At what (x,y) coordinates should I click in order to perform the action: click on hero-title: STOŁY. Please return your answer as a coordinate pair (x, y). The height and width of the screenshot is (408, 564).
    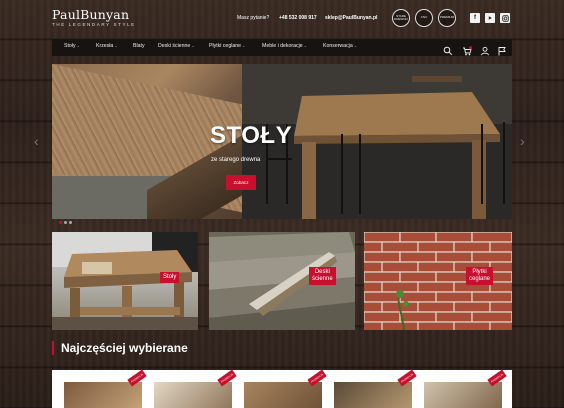
    Looking at the image, I should click on (251, 135).